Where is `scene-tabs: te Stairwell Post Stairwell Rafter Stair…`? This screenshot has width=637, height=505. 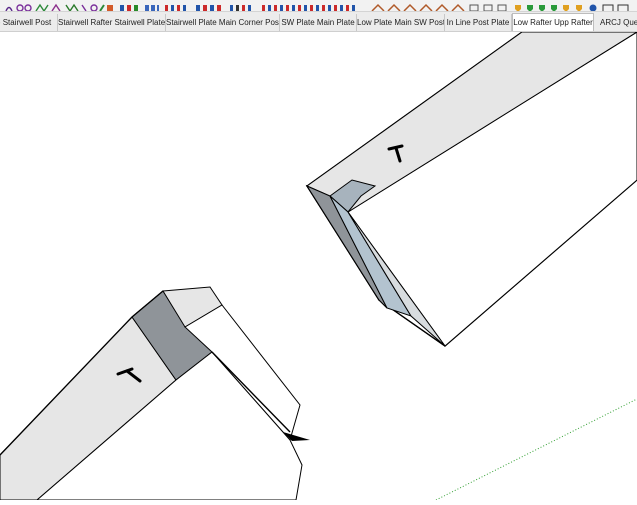 scene-tabs: te Stairwell Post Stairwell Rafter Stair… is located at coordinates (318, 22).